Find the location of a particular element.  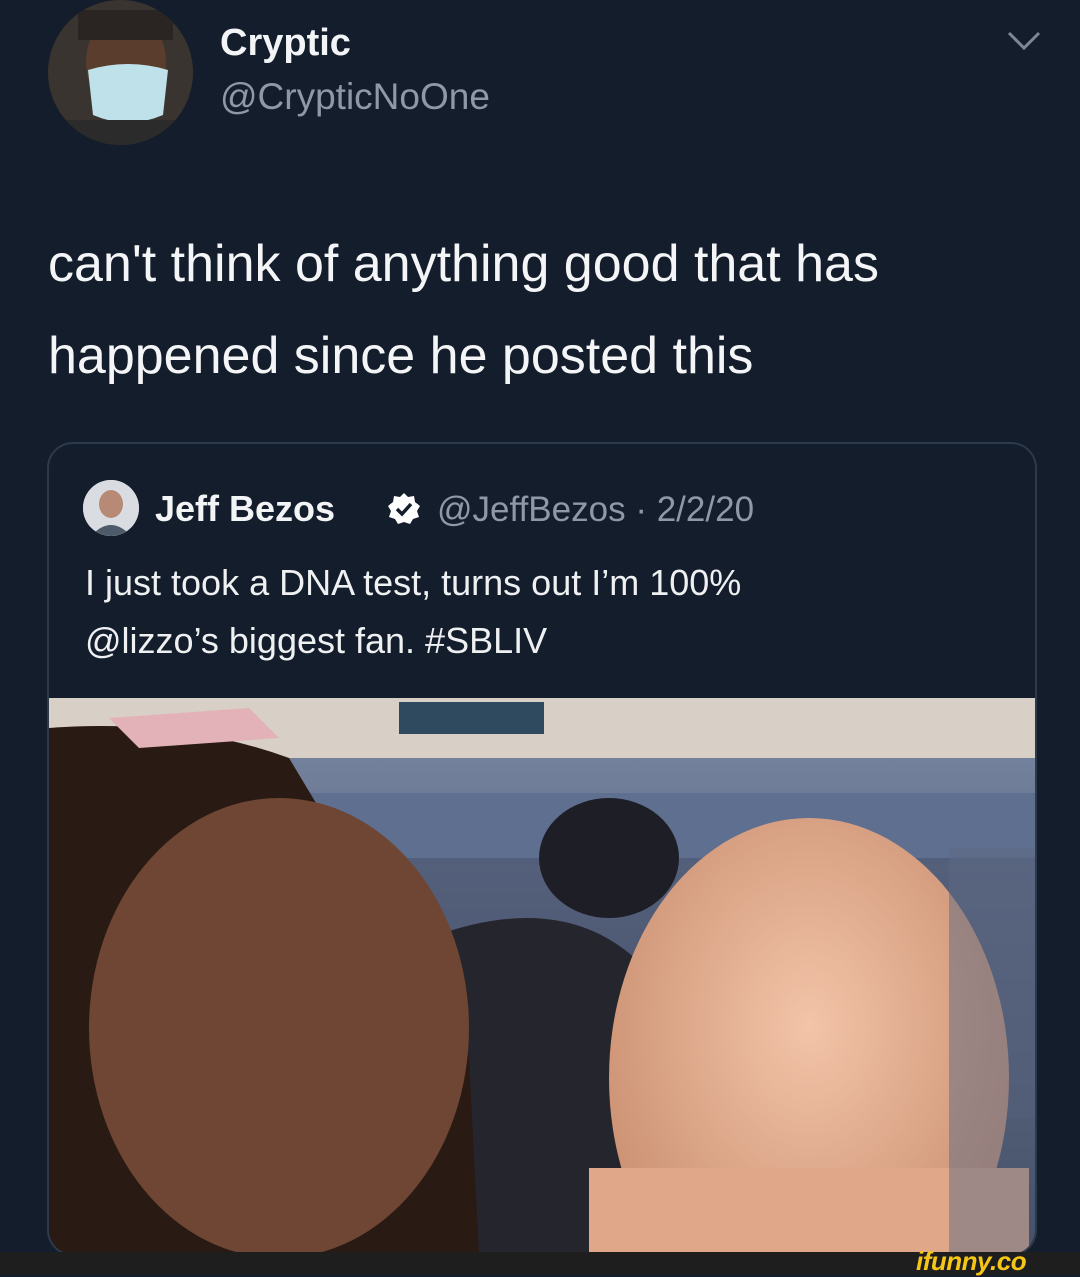

quoted-author-handle: @JeffBezos is located at coordinates (531, 509).